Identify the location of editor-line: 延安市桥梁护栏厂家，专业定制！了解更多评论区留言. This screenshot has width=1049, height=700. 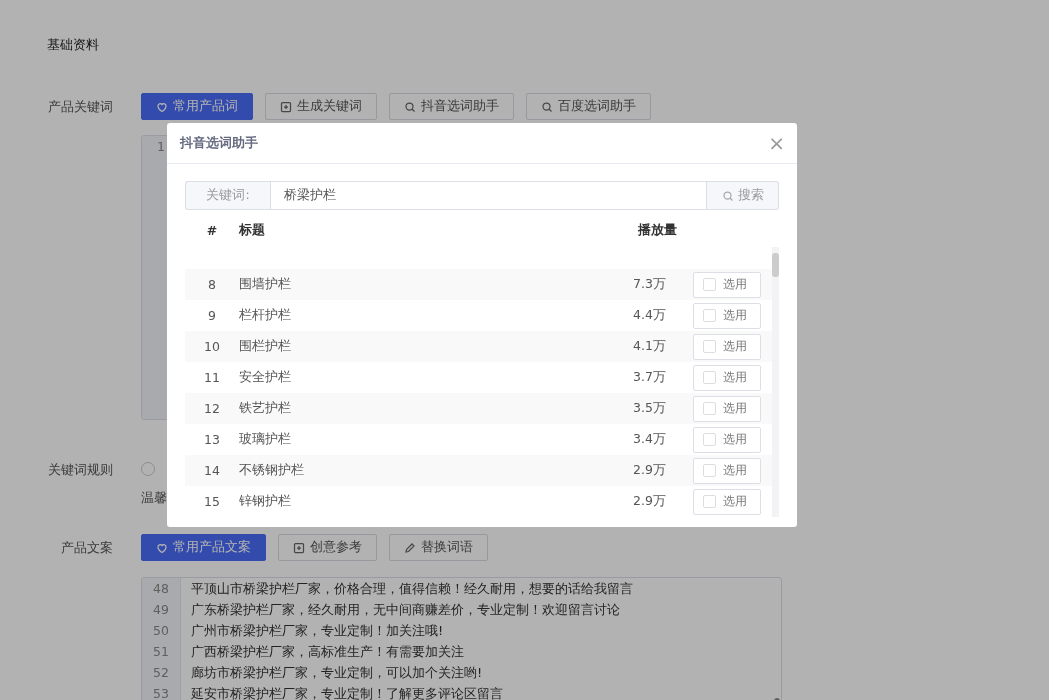
(347, 692).